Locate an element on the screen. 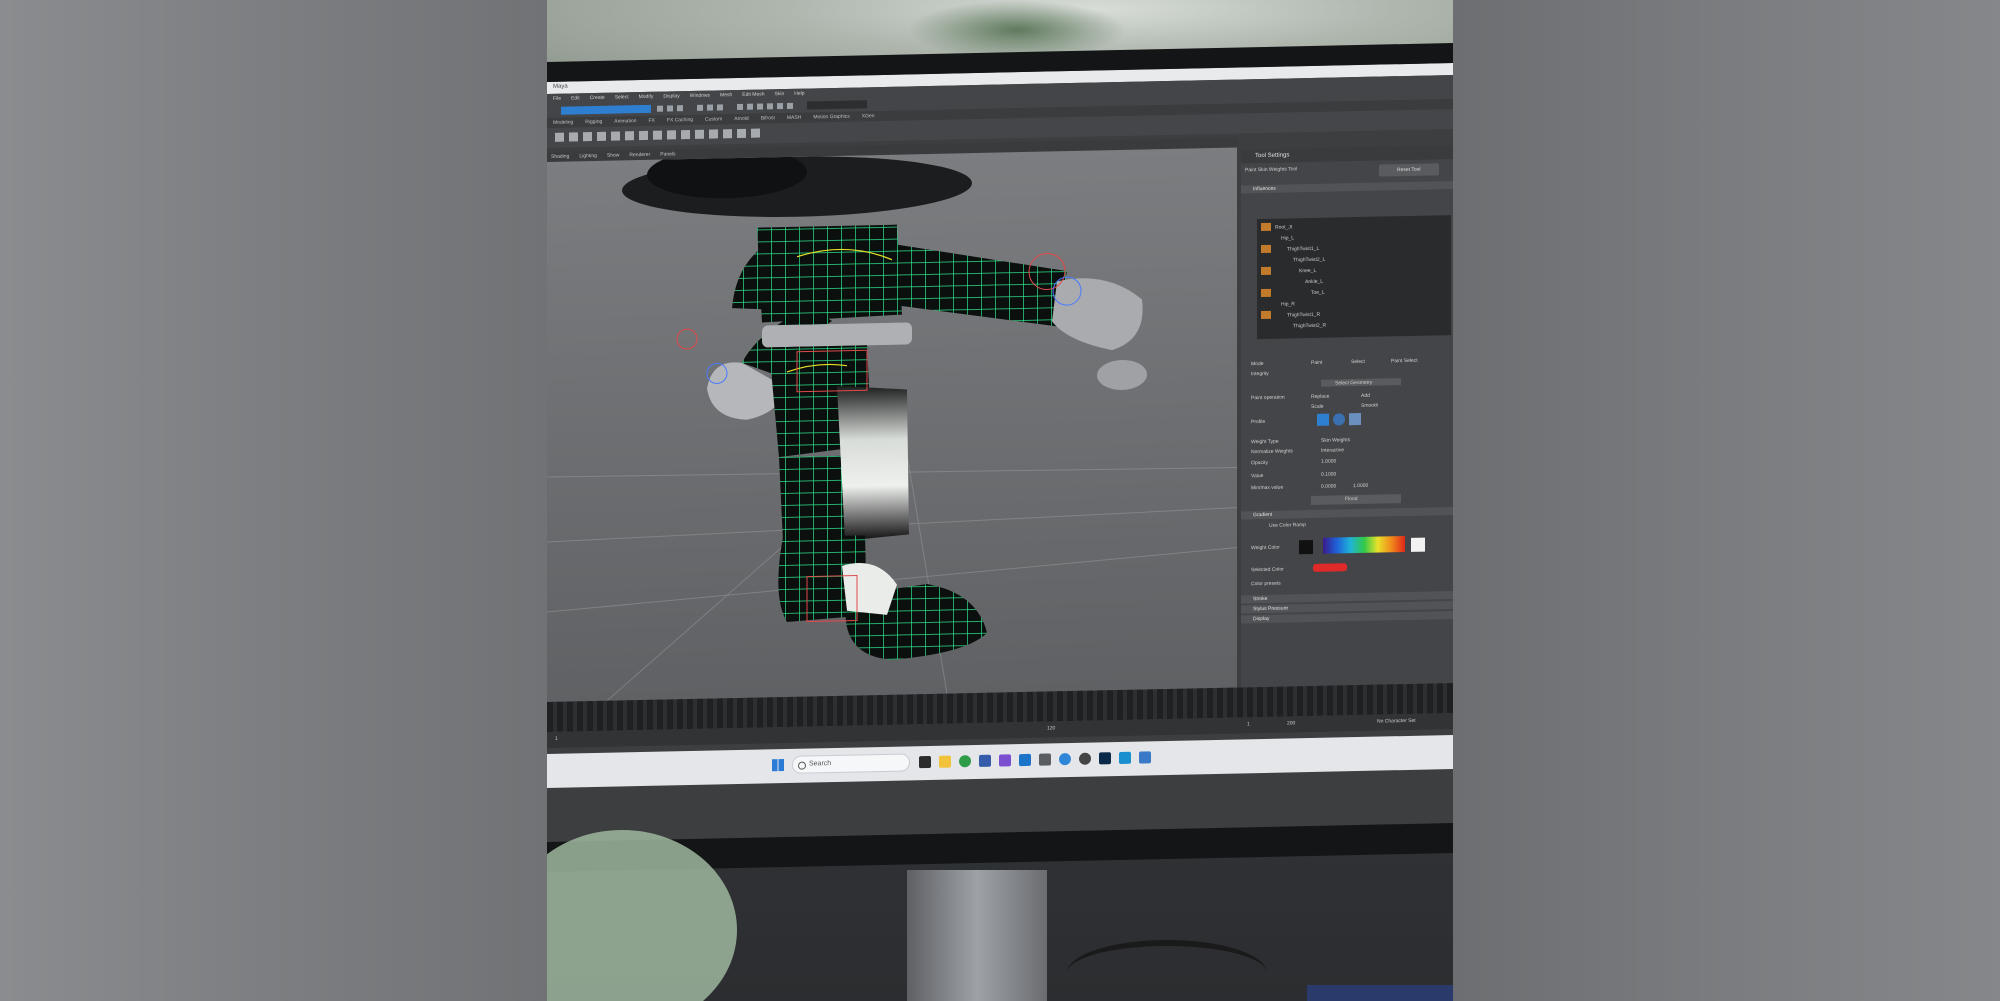  teams-icon is located at coordinates (1005, 760).